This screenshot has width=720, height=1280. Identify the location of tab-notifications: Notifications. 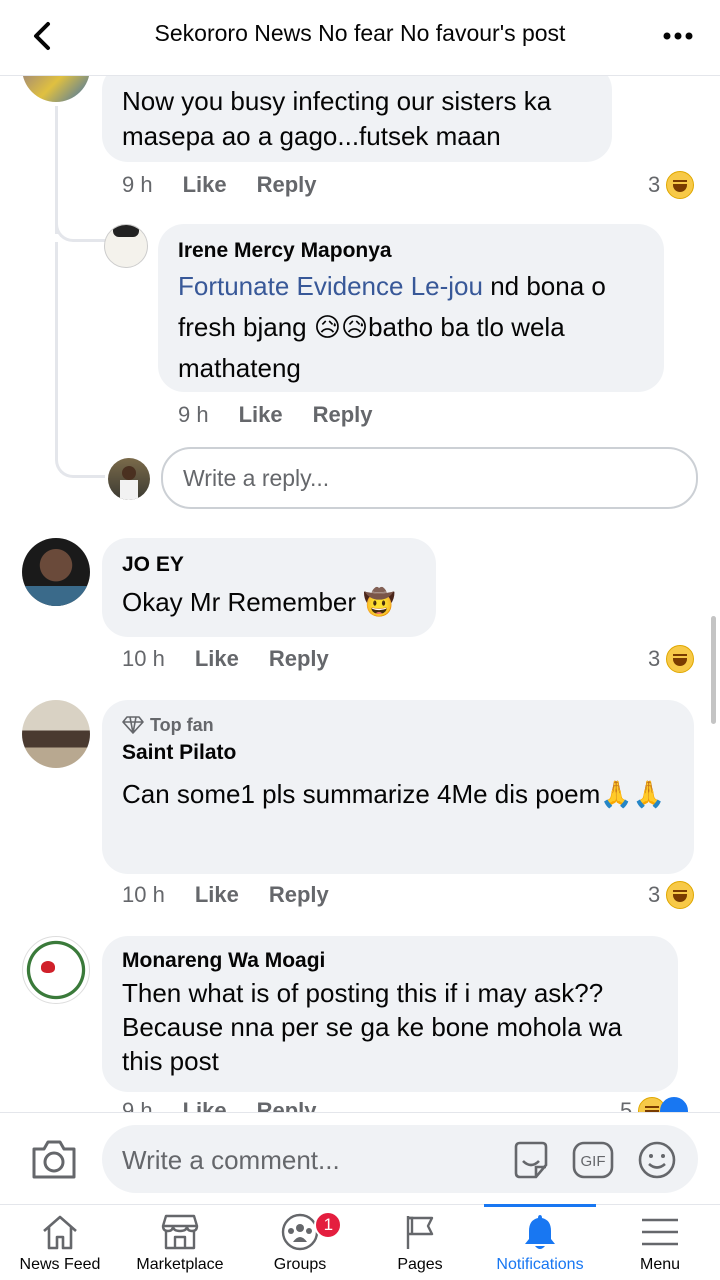
(540, 1242).